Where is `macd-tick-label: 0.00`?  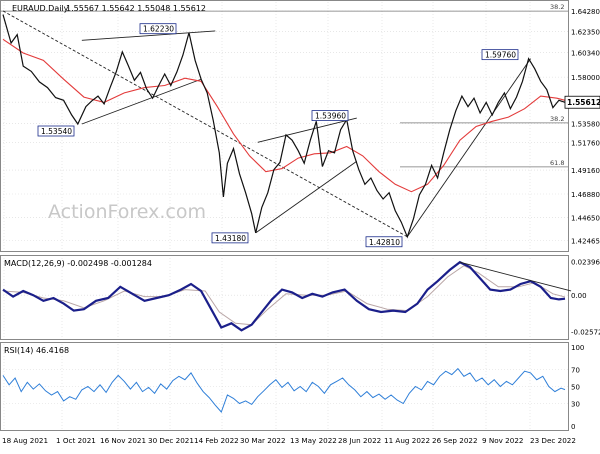
macd-tick-label: 0.00 is located at coordinates (579, 296).